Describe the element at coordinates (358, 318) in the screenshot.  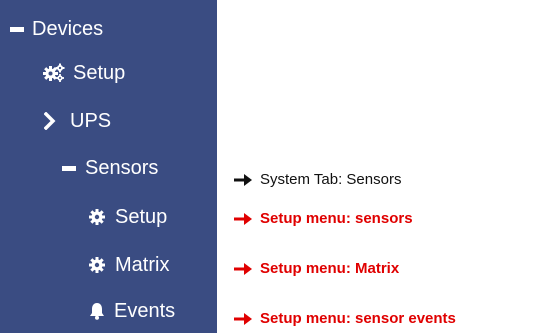
I see `annotation-text: Setup menu: sensor events` at that location.